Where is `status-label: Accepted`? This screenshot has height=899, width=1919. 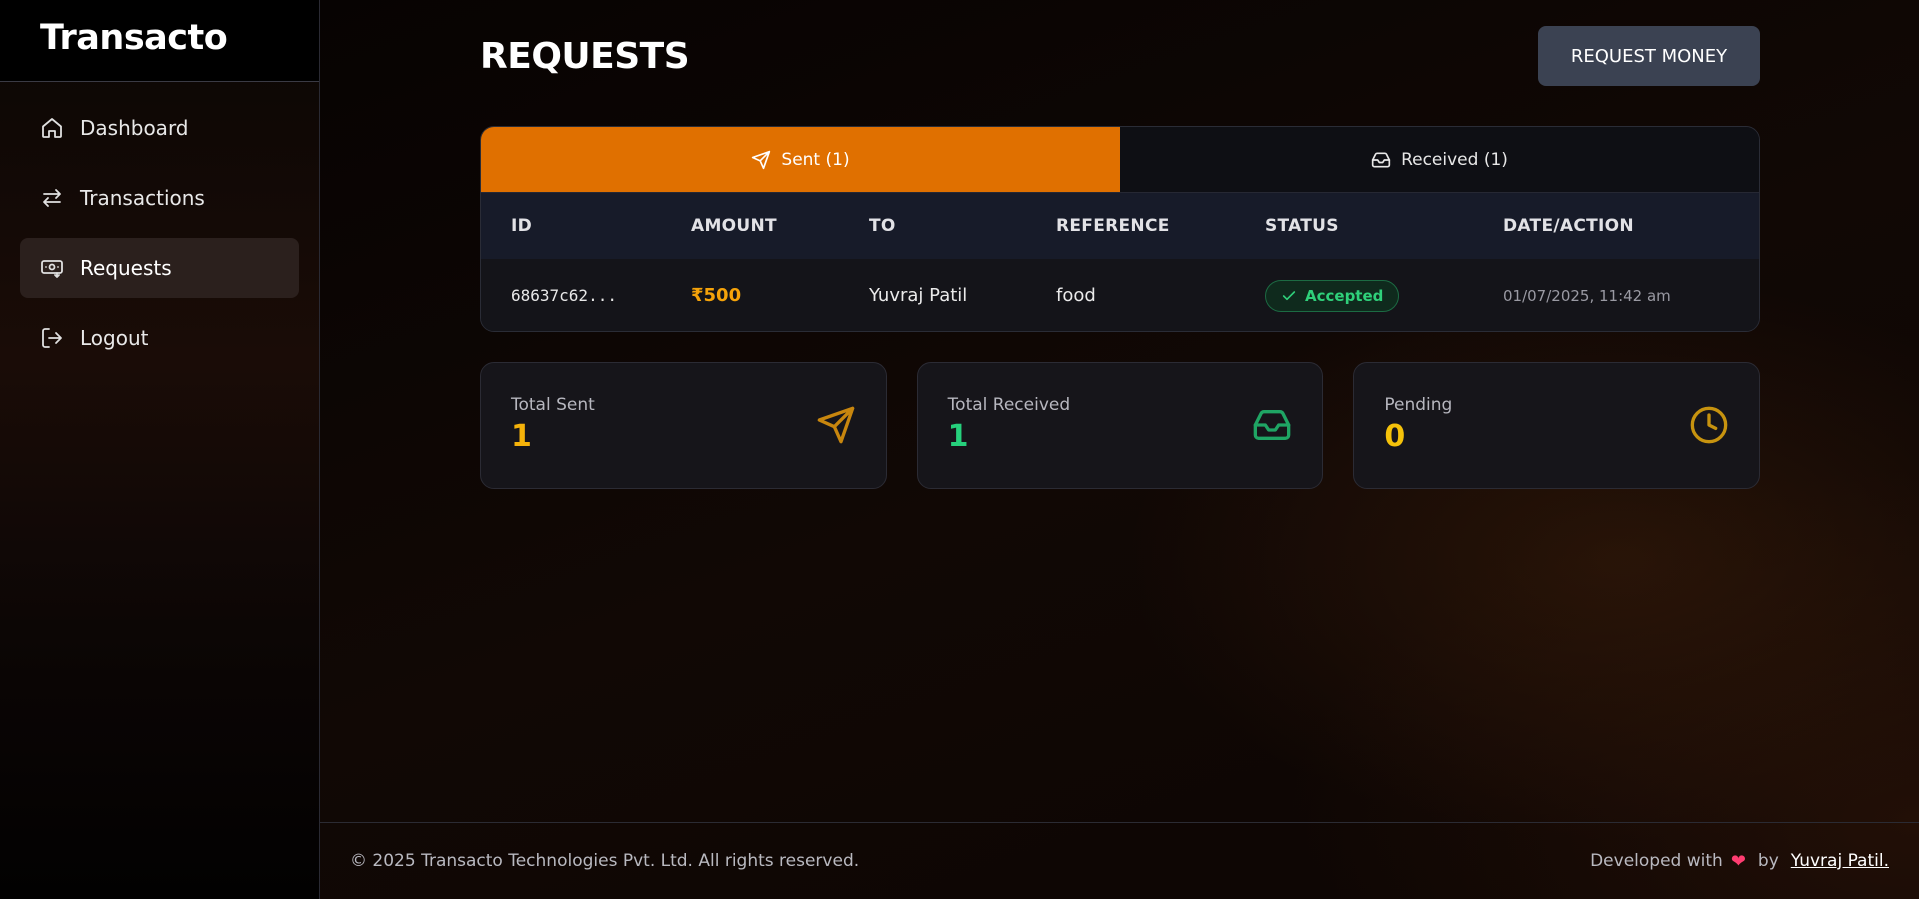 status-label: Accepted is located at coordinates (1344, 295).